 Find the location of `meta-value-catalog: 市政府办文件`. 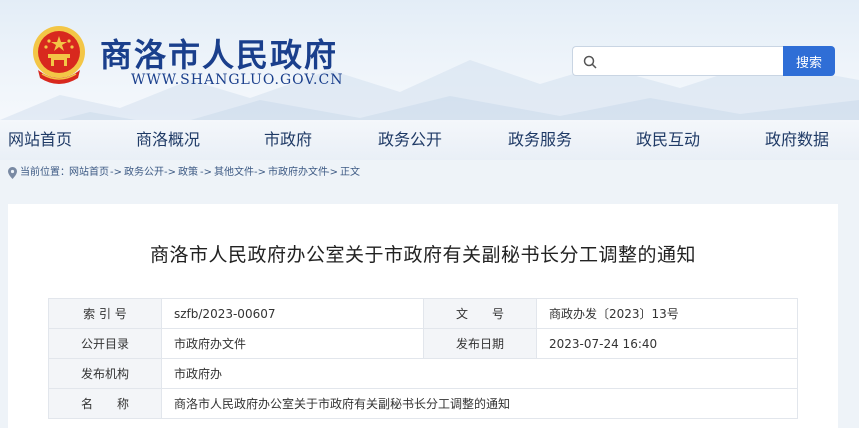

meta-value-catalog: 市政府办文件 is located at coordinates (292, 343).